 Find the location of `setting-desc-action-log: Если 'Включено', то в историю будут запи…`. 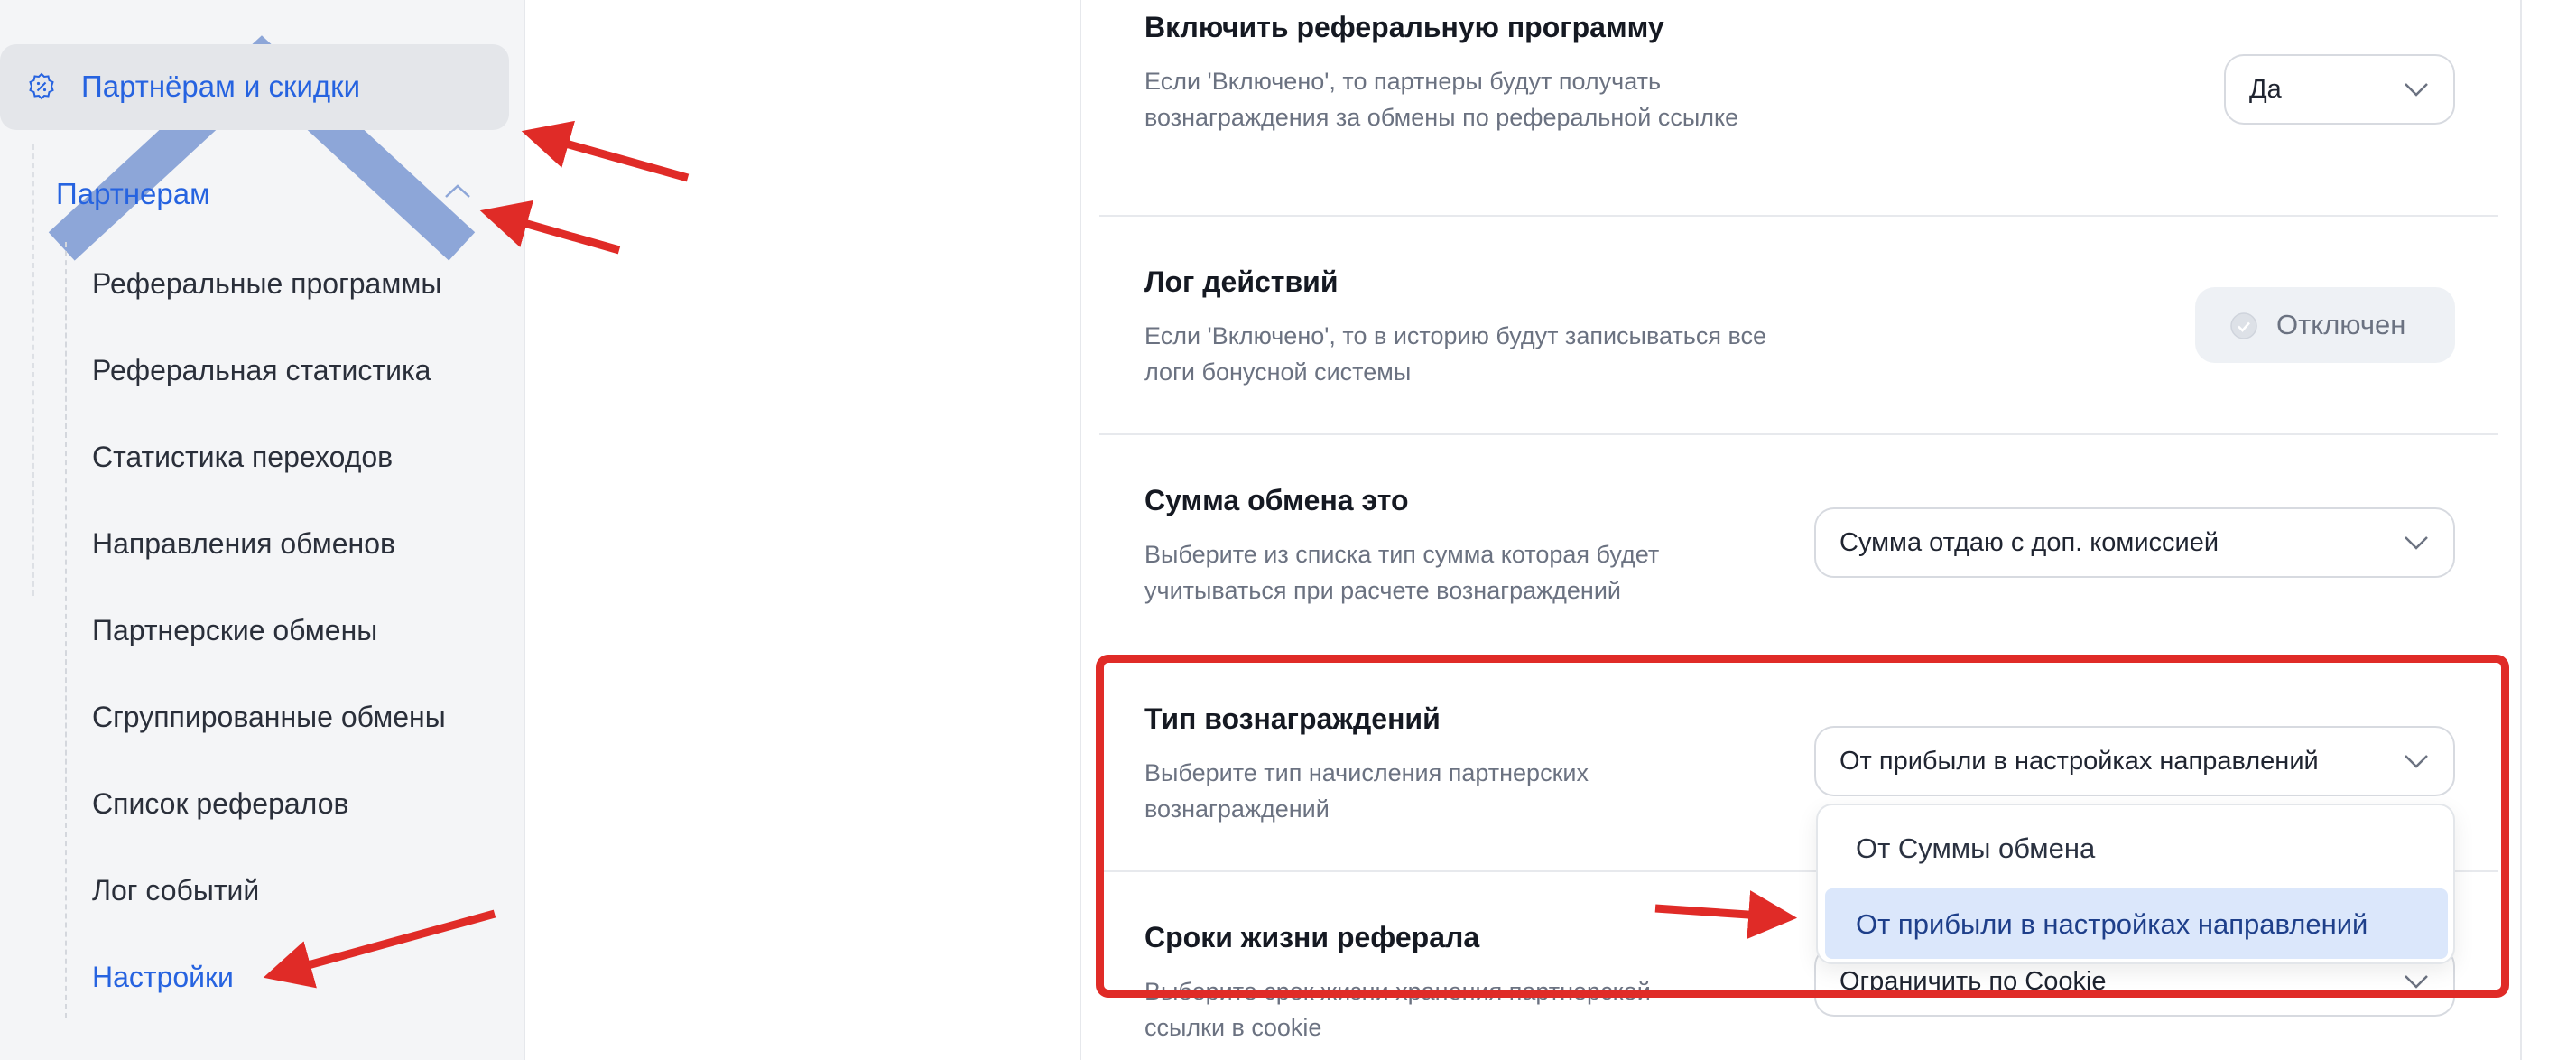

setting-desc-action-log: Если 'Включено', то в историю будут запи… is located at coordinates (1455, 354).